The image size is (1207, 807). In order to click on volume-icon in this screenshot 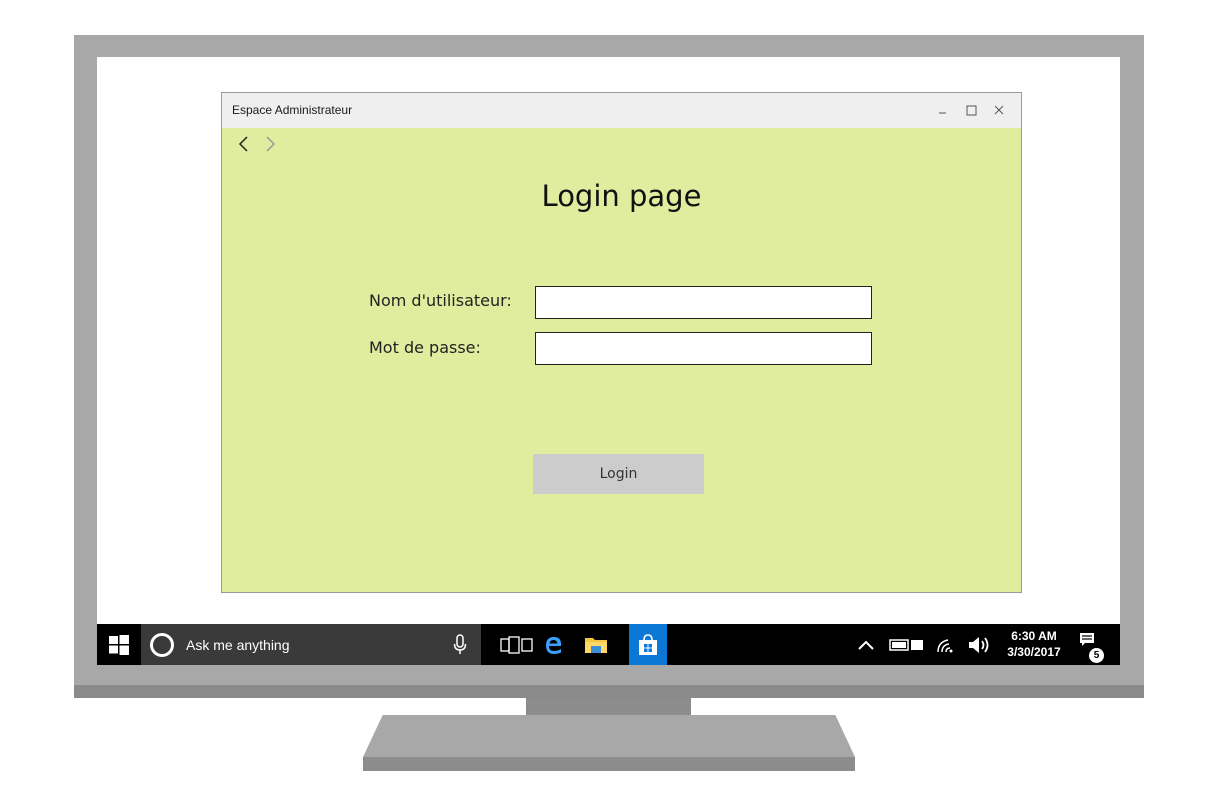, I will do `click(979, 644)`.